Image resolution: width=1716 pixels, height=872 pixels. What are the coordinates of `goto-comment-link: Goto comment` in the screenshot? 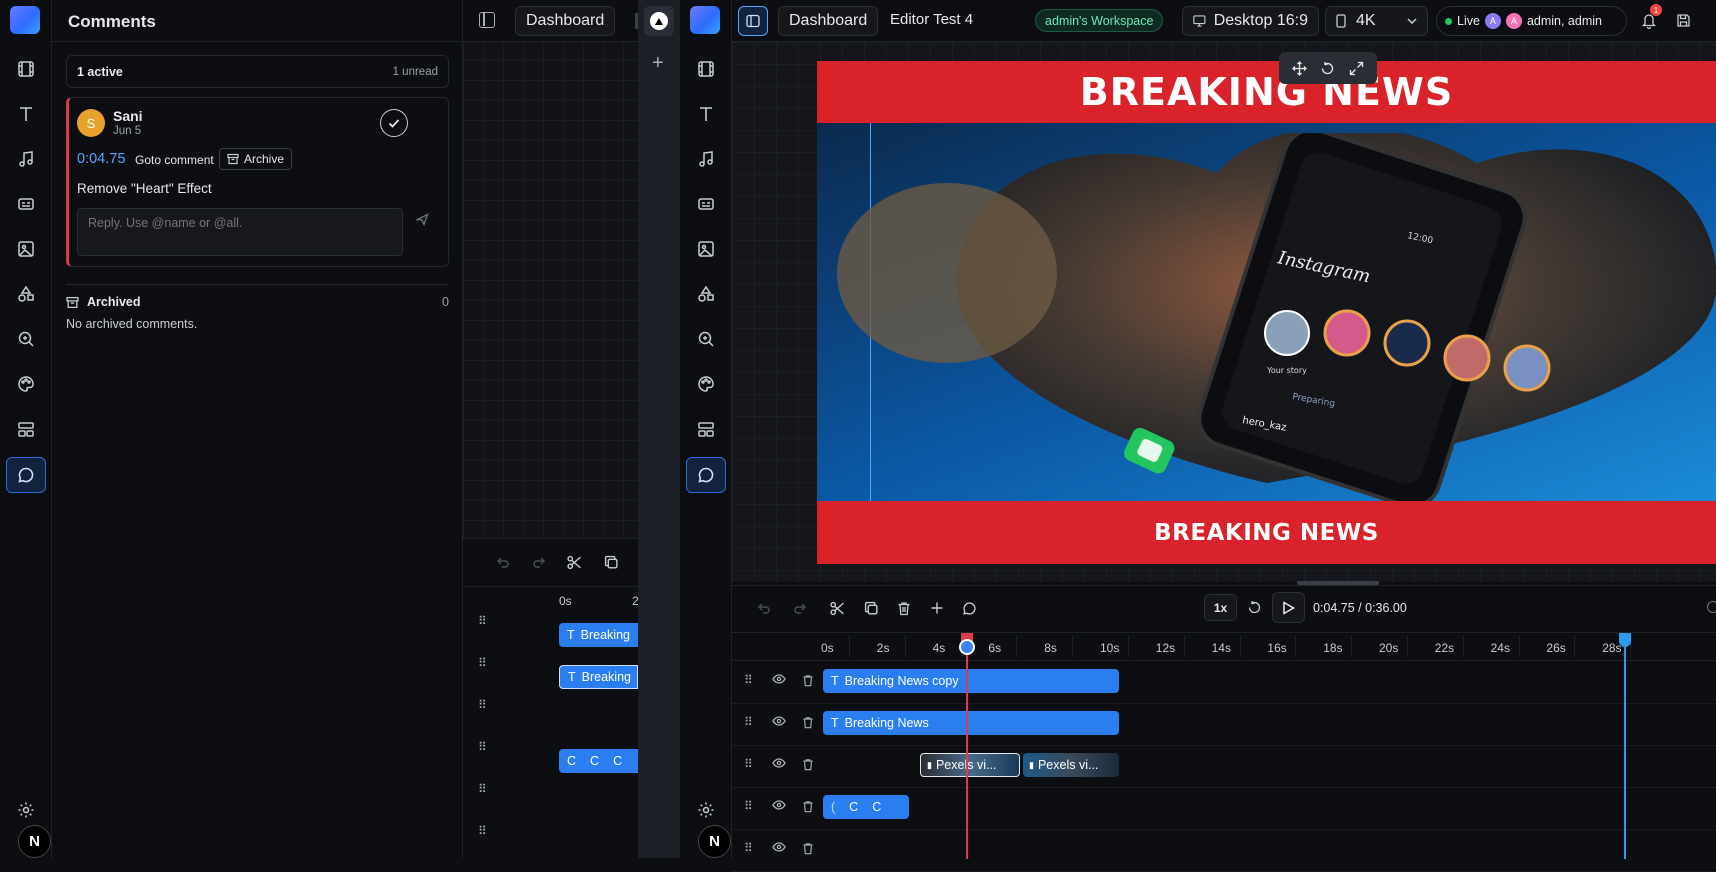 It's located at (174, 160).